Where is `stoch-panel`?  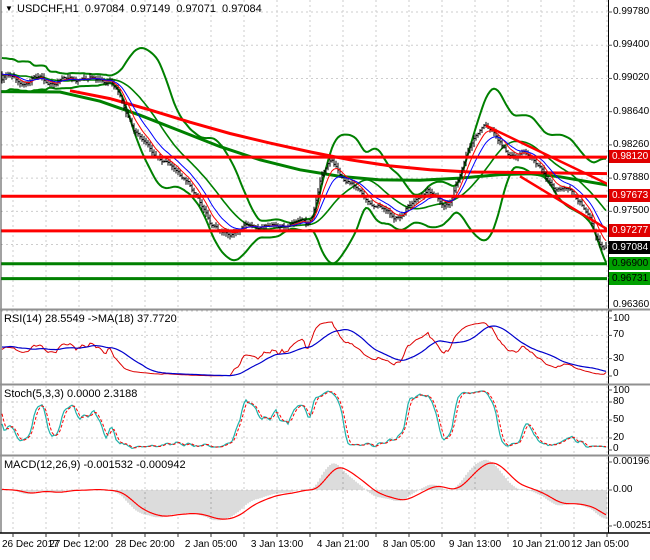
stoch-panel is located at coordinates (304, 420).